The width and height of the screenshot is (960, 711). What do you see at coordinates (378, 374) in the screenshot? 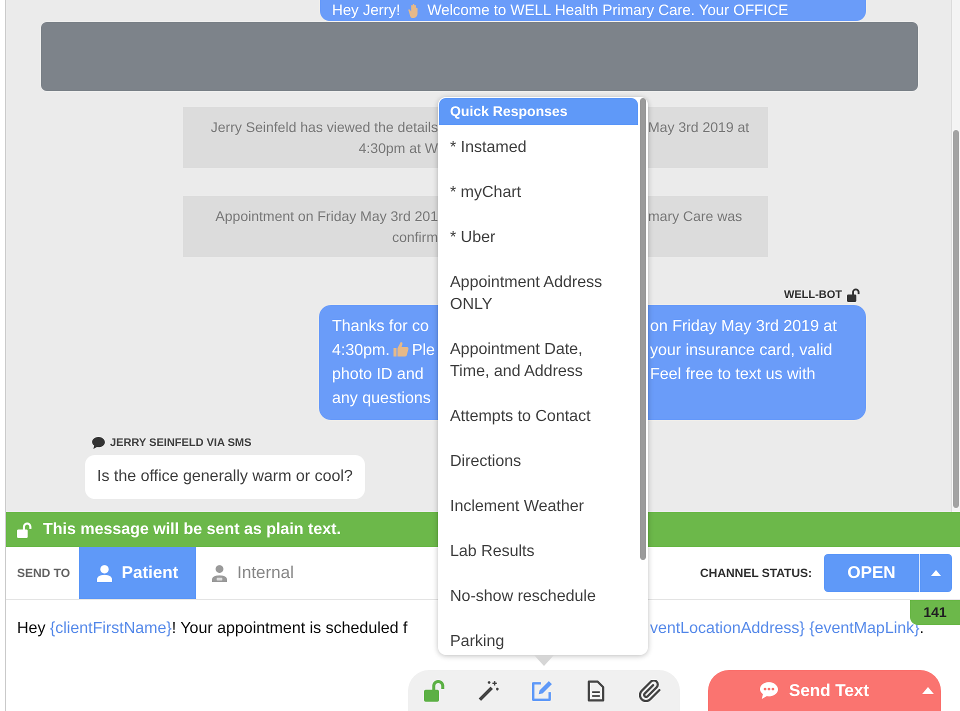
I see `message-text: photo ID and` at bounding box center [378, 374].